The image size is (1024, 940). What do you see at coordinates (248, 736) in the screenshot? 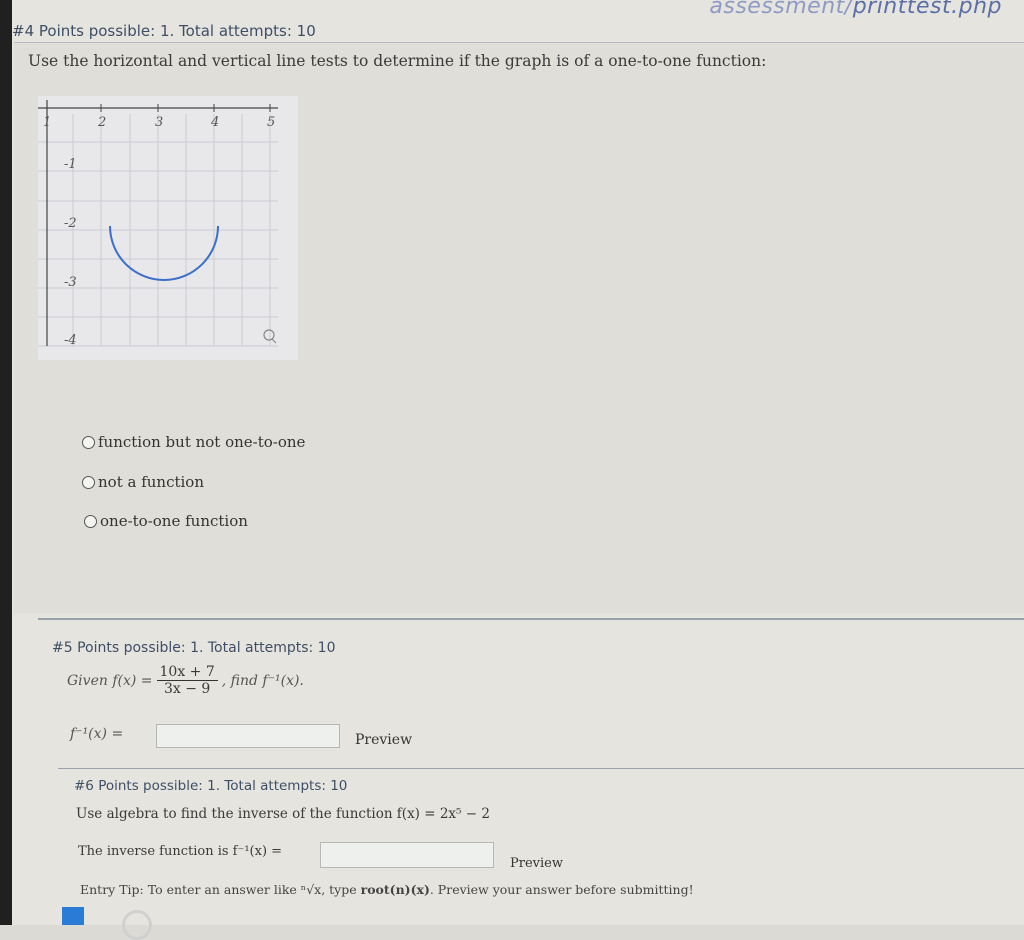
I see `q5-answer-input` at bounding box center [248, 736].